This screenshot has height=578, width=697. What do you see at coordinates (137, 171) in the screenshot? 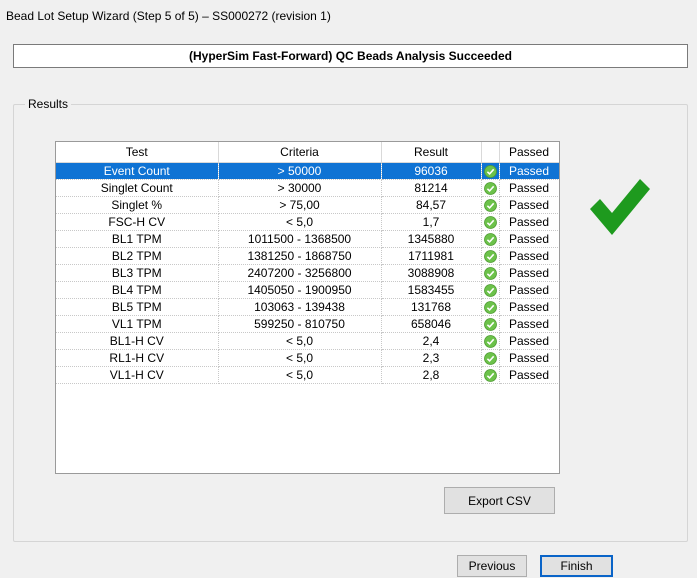
I see `cell-test: Event Count` at bounding box center [137, 171].